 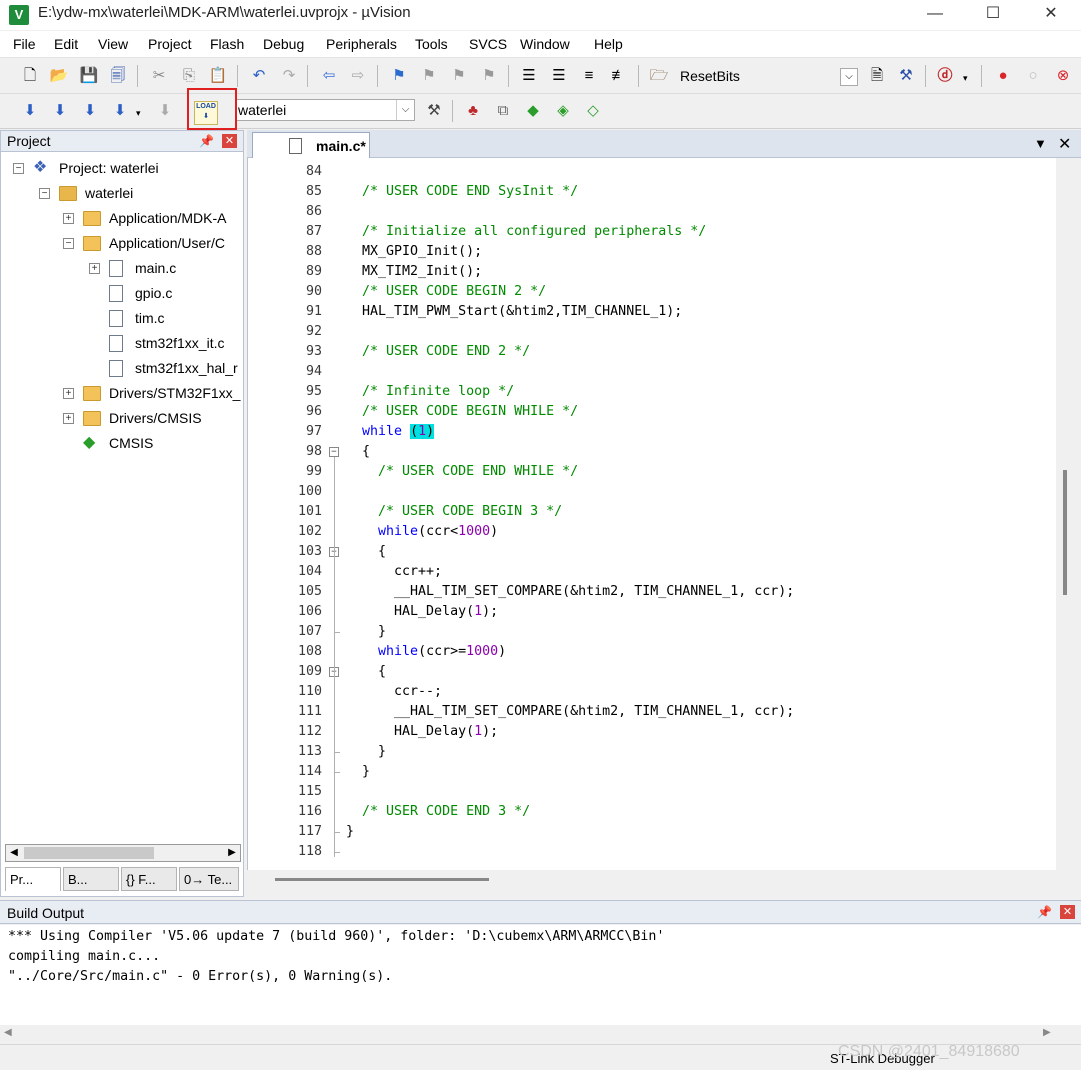 What do you see at coordinates (648, 532) in the screenshot?
I see `code-line: 102 while(ccr<1000)` at bounding box center [648, 532].